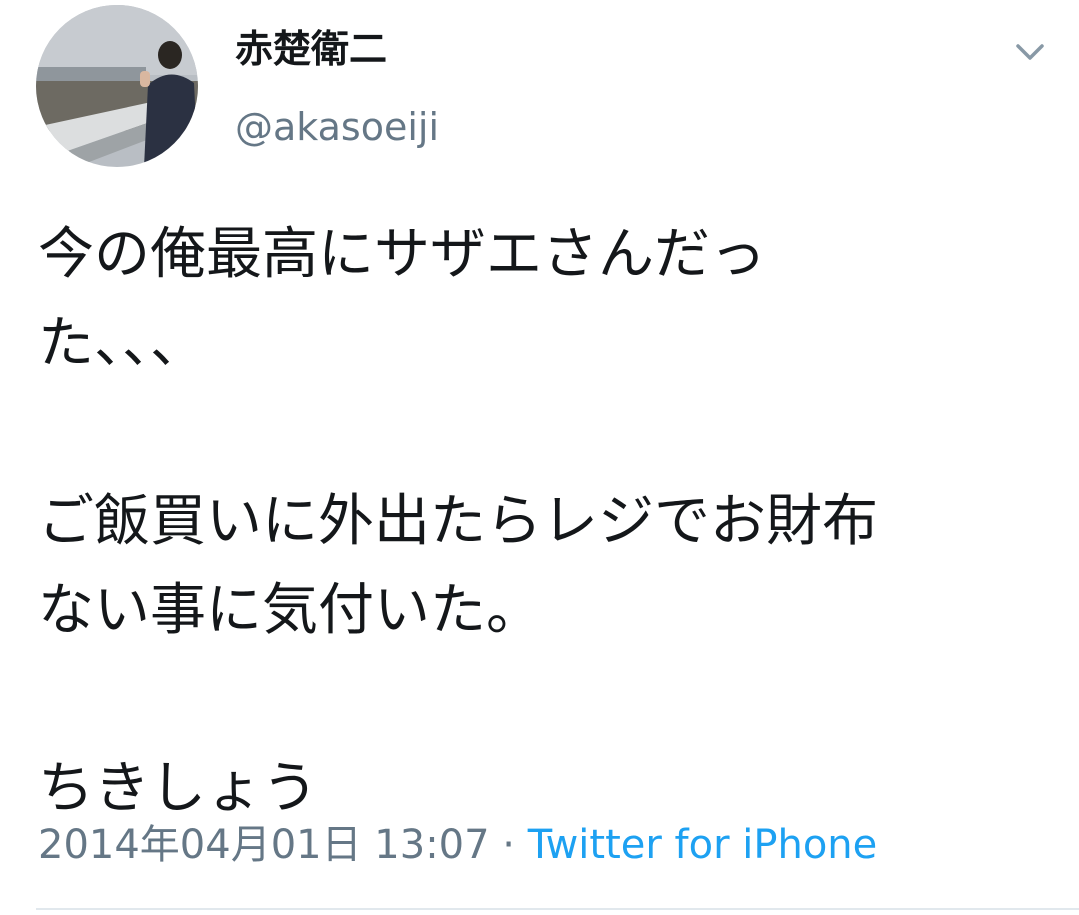  Describe the element at coordinates (337, 127) in the screenshot. I see `user-handle: @akasoeiji` at that location.